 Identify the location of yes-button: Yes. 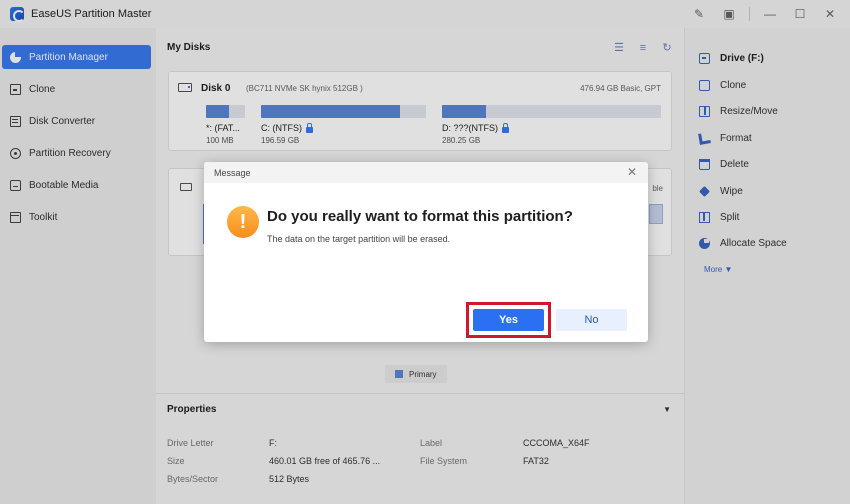
(508, 320).